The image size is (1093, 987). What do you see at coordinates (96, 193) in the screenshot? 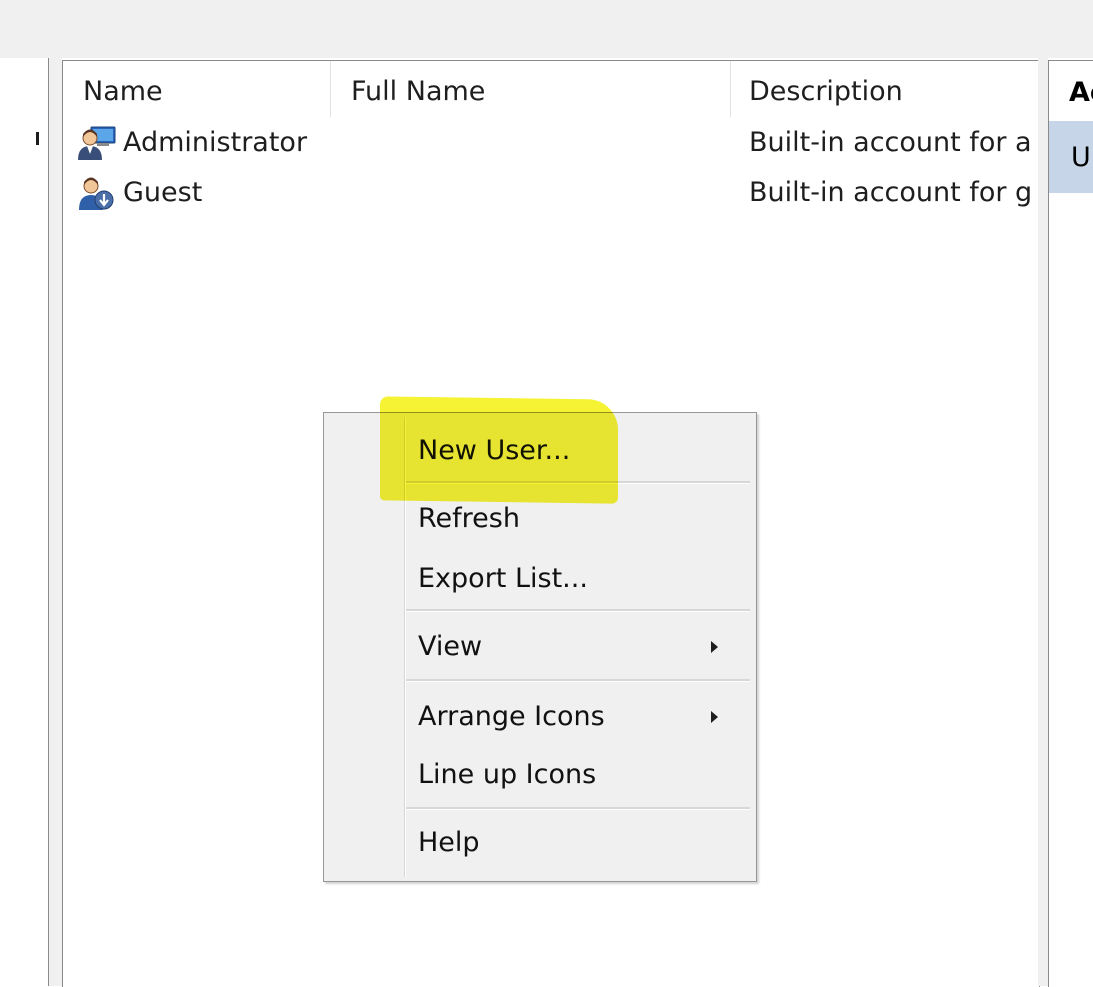
I see `guest-user-icon` at bounding box center [96, 193].